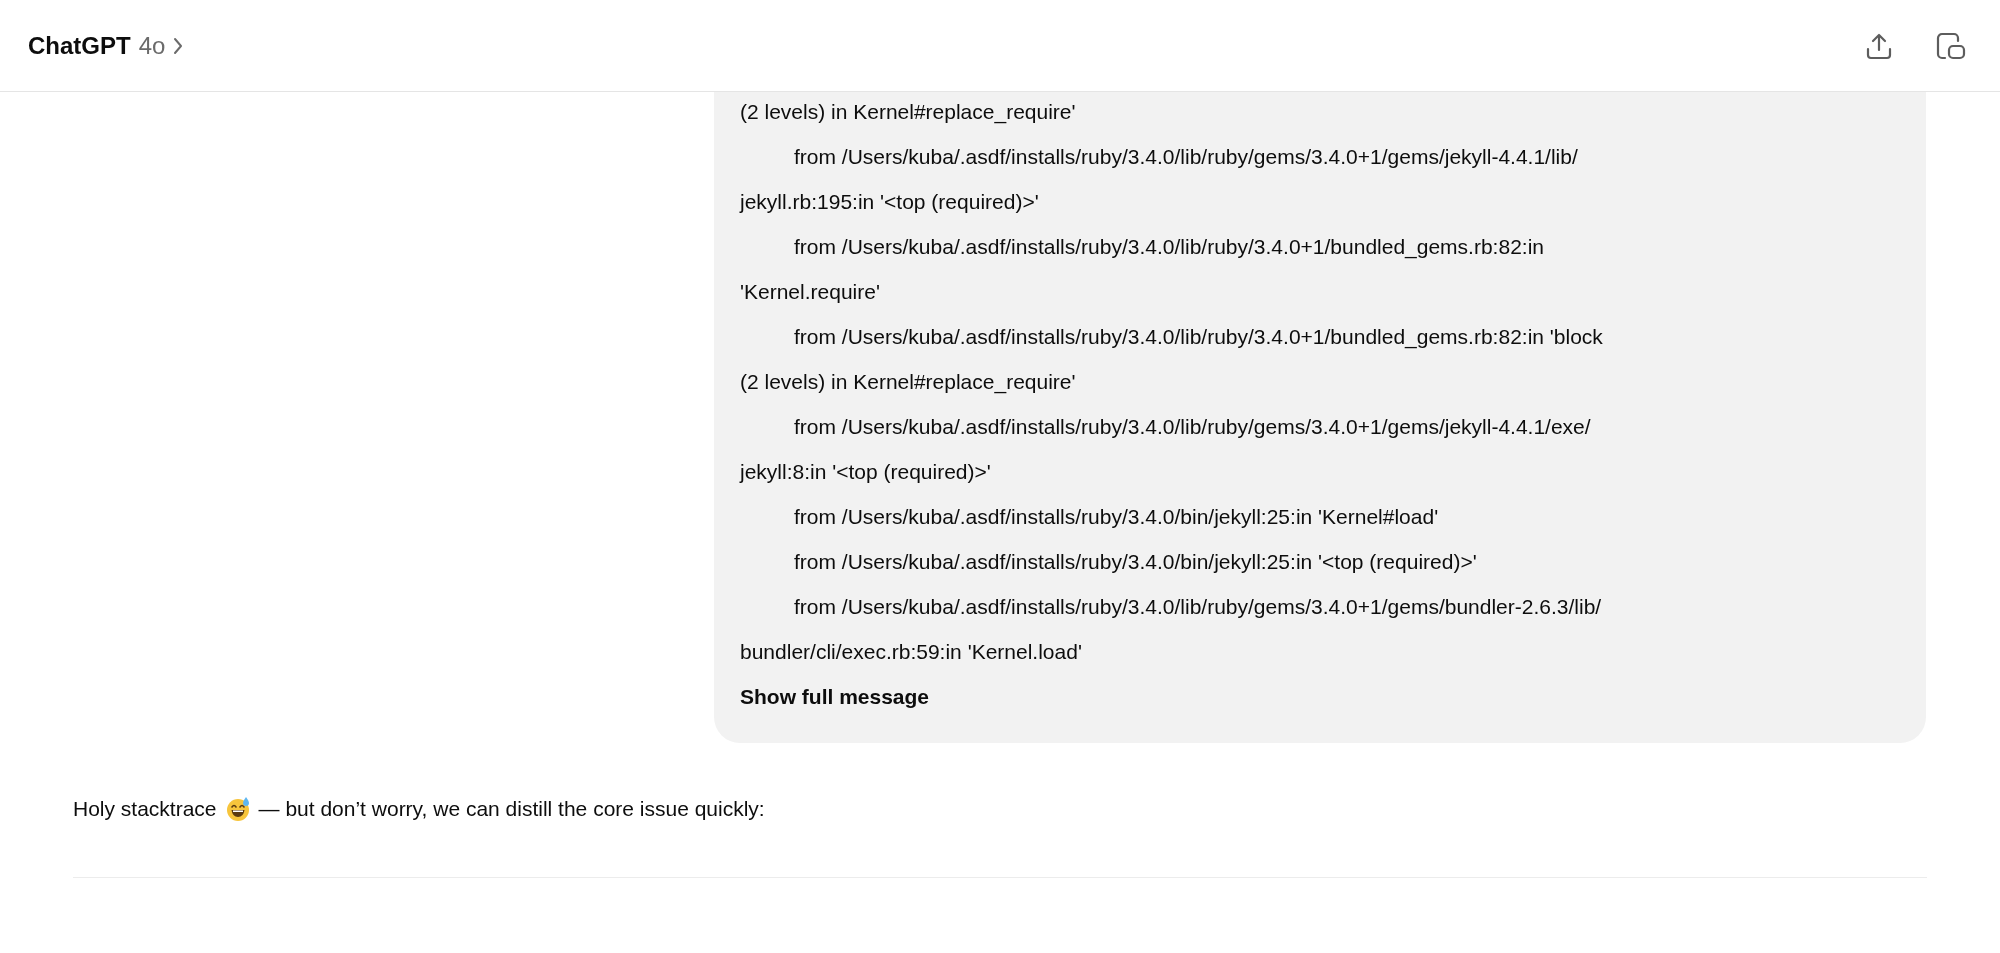 This screenshot has width=2000, height=953. Describe the element at coordinates (79, 45) in the screenshot. I see `app-title: ChatGPT` at that location.